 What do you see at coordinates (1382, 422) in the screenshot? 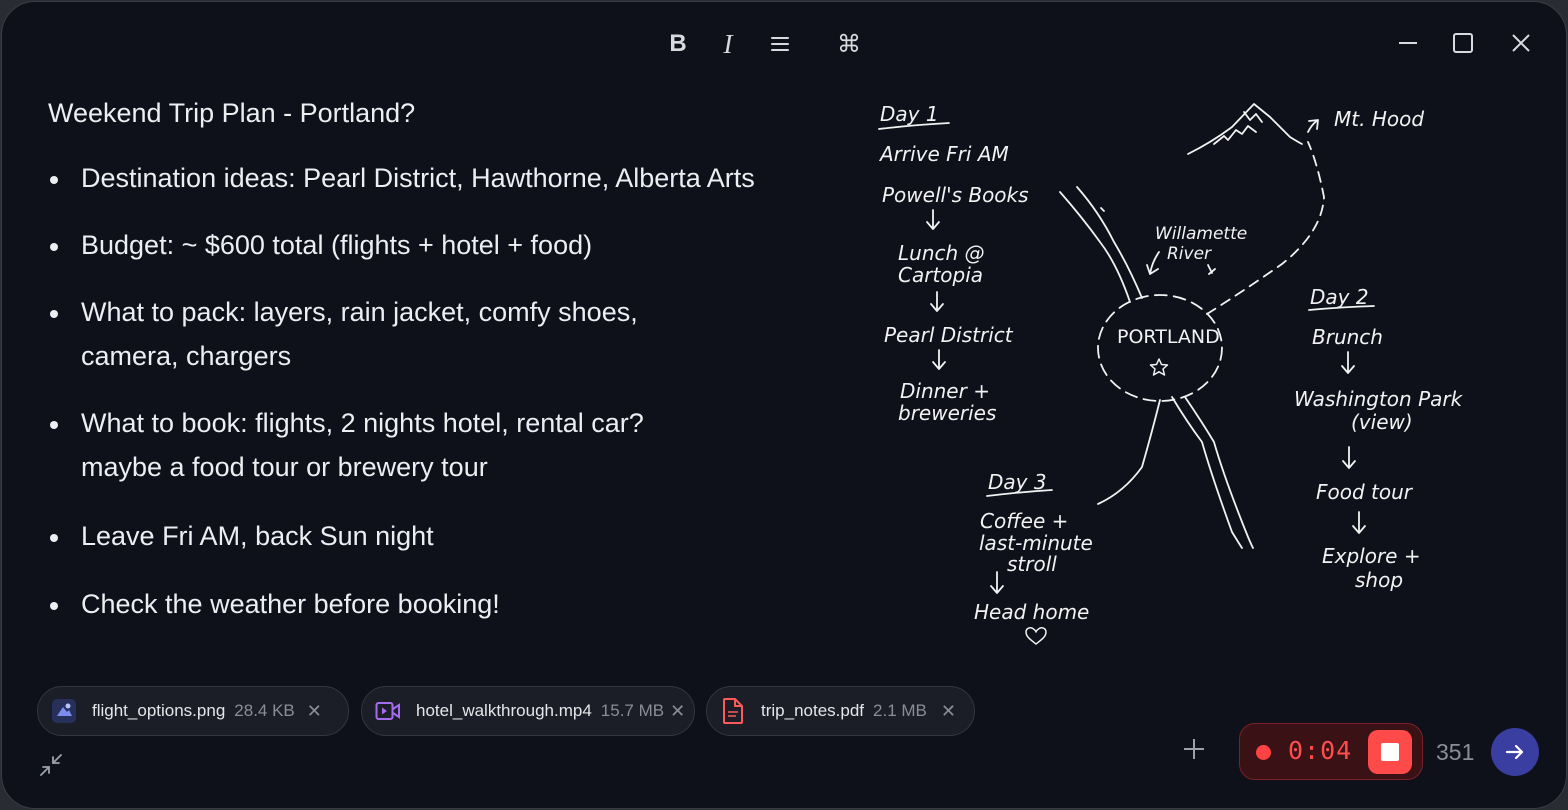
I see `day2-item: (view)` at bounding box center [1382, 422].